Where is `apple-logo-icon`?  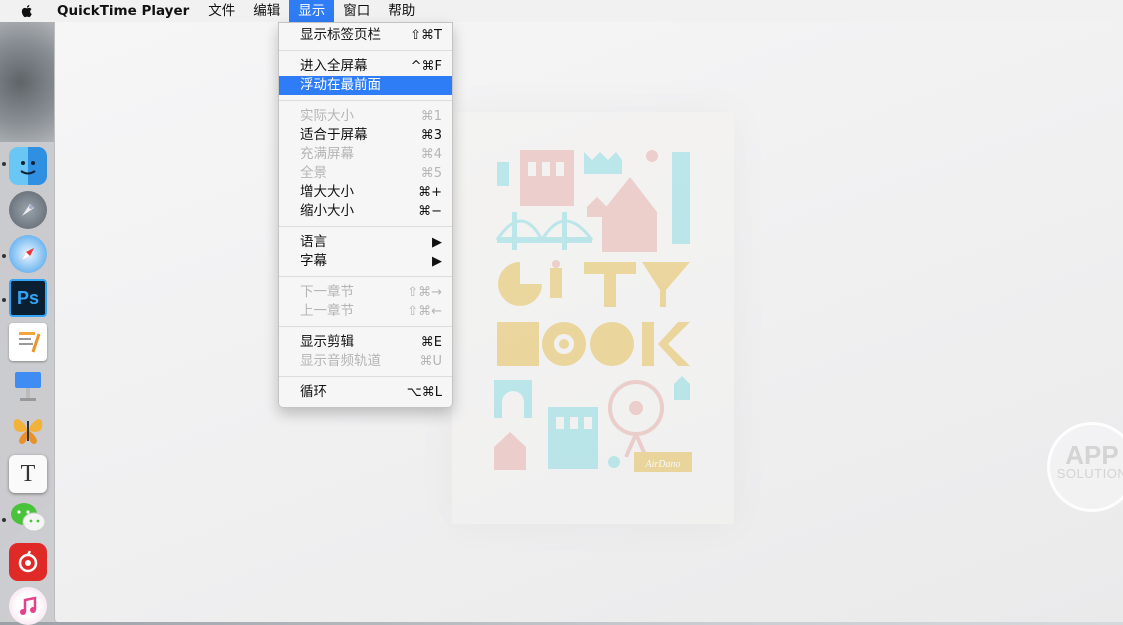
apple-logo-icon is located at coordinates (27, 11).